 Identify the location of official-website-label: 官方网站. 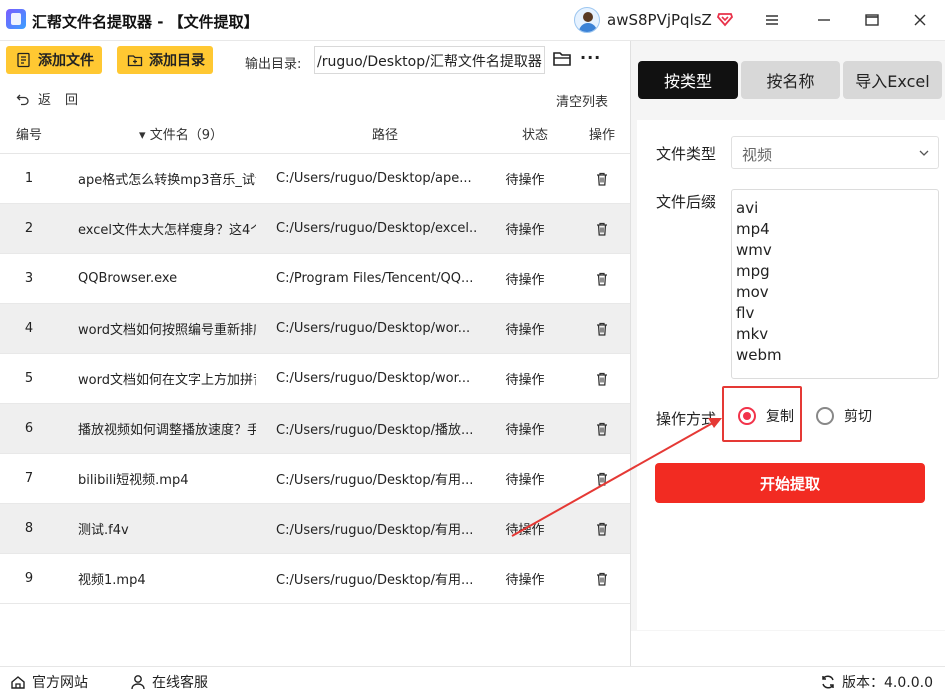
(60, 683).